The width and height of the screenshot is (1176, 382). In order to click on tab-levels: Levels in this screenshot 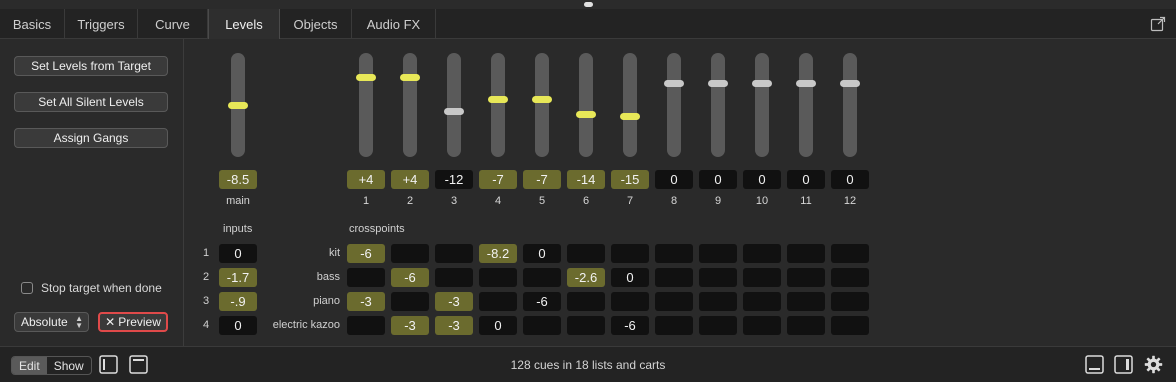, I will do `click(244, 24)`.